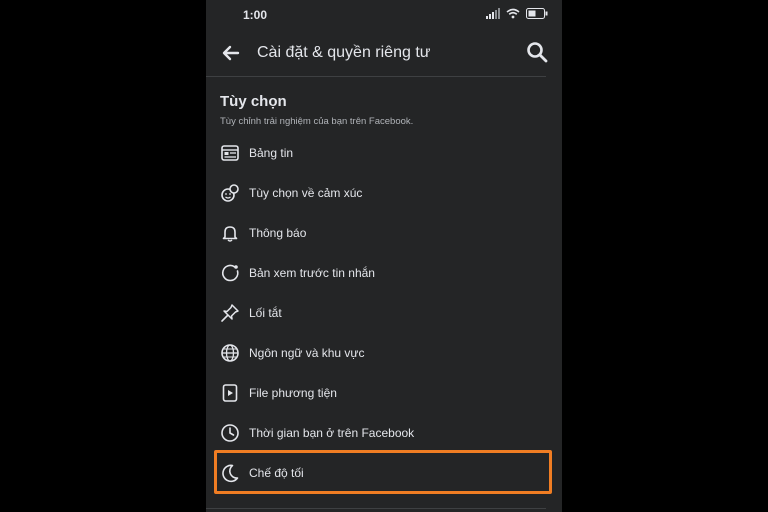  I want to click on menu-item-label: Ngôn ngữ và khu vực, so click(307, 353).